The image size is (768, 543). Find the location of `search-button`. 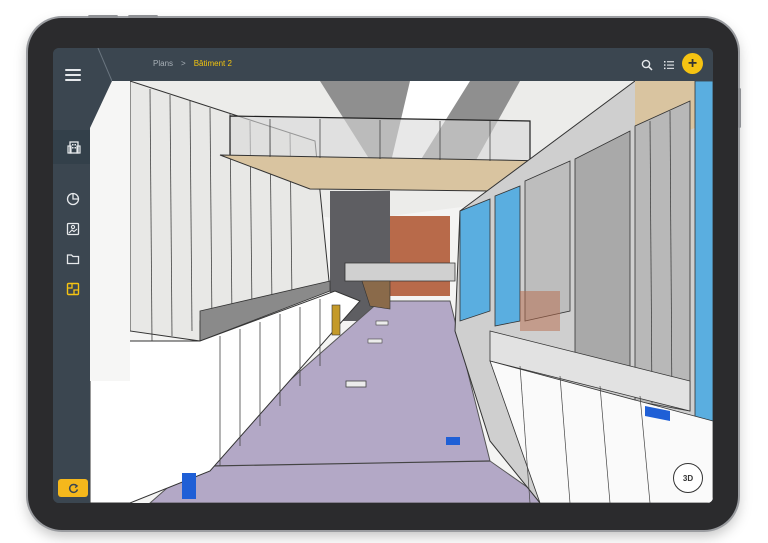

search-button is located at coordinates (647, 65).